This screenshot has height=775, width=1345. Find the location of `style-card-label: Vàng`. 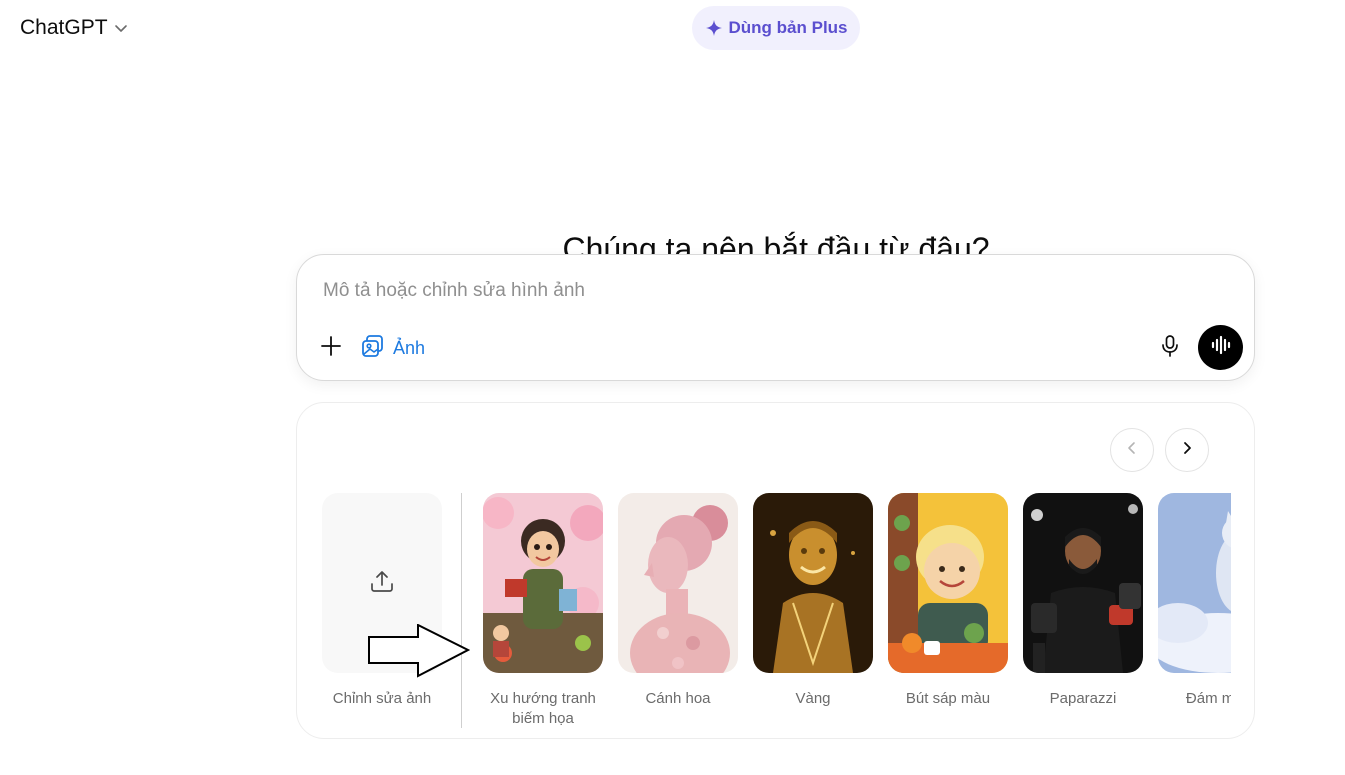

style-card-label: Vàng is located at coordinates (813, 698).